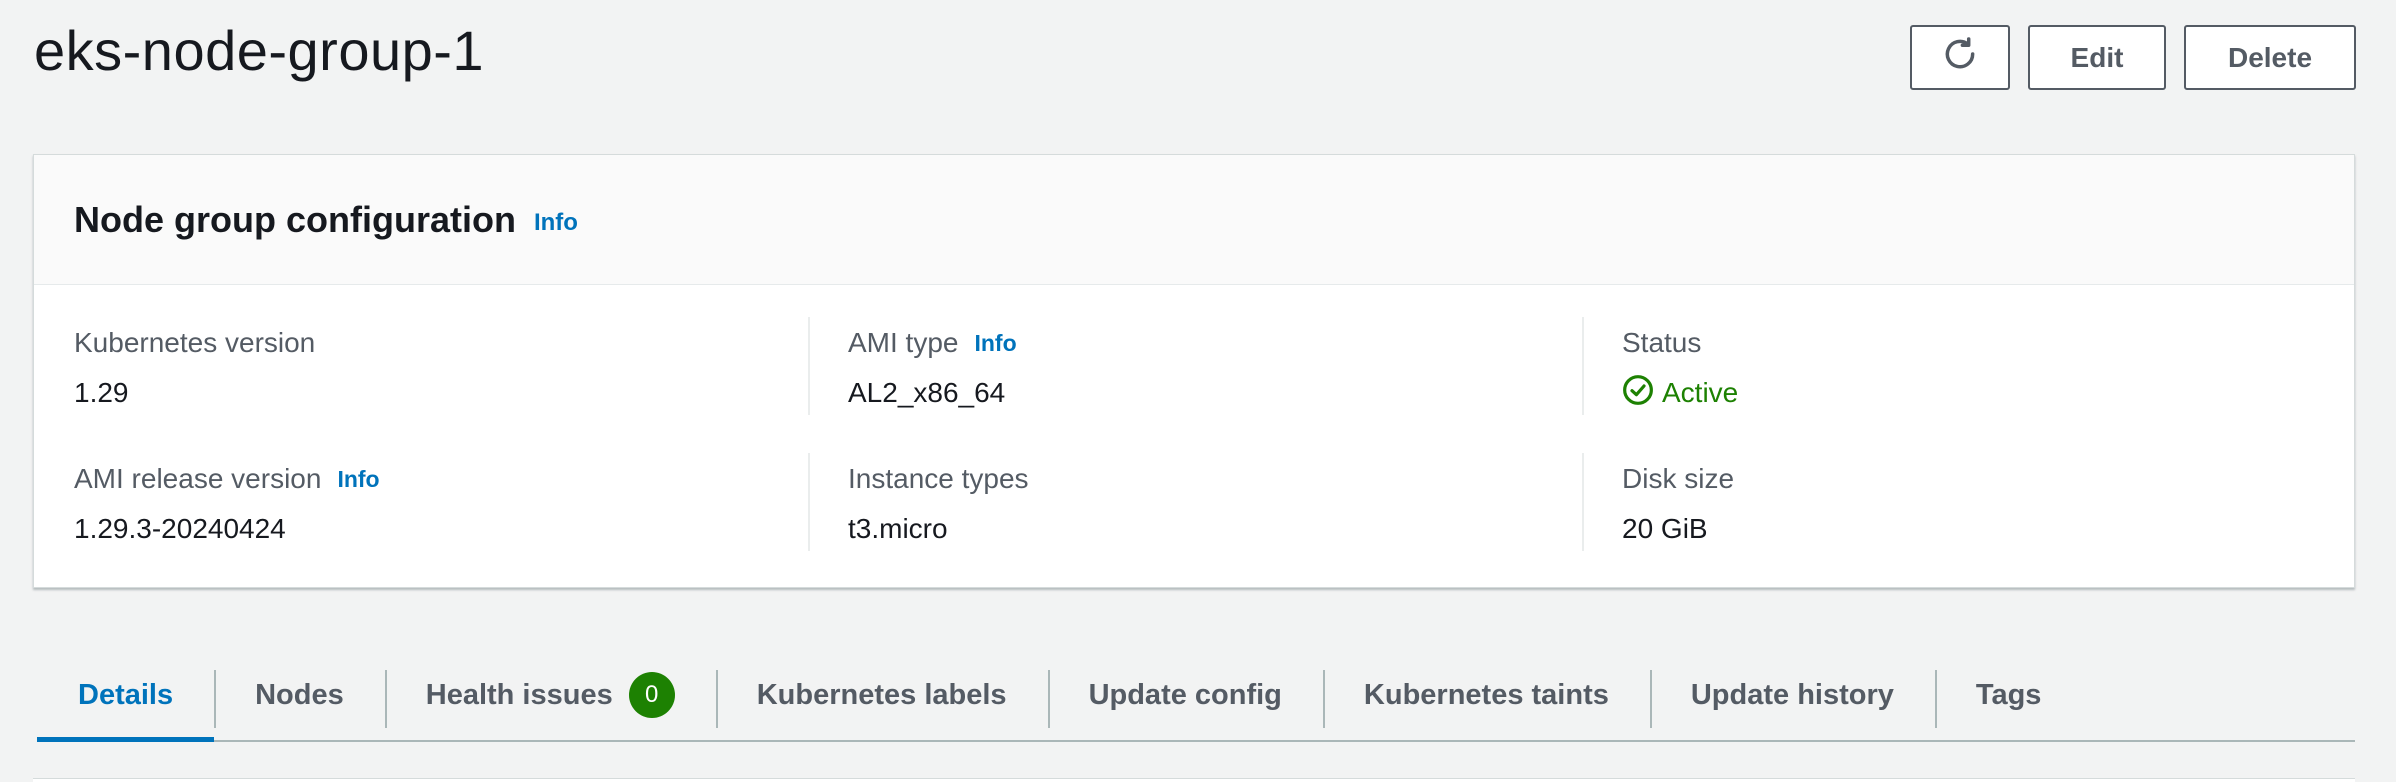 The image size is (2396, 782). What do you see at coordinates (898, 528) in the screenshot?
I see `instance-types-value: t3.micro` at bounding box center [898, 528].